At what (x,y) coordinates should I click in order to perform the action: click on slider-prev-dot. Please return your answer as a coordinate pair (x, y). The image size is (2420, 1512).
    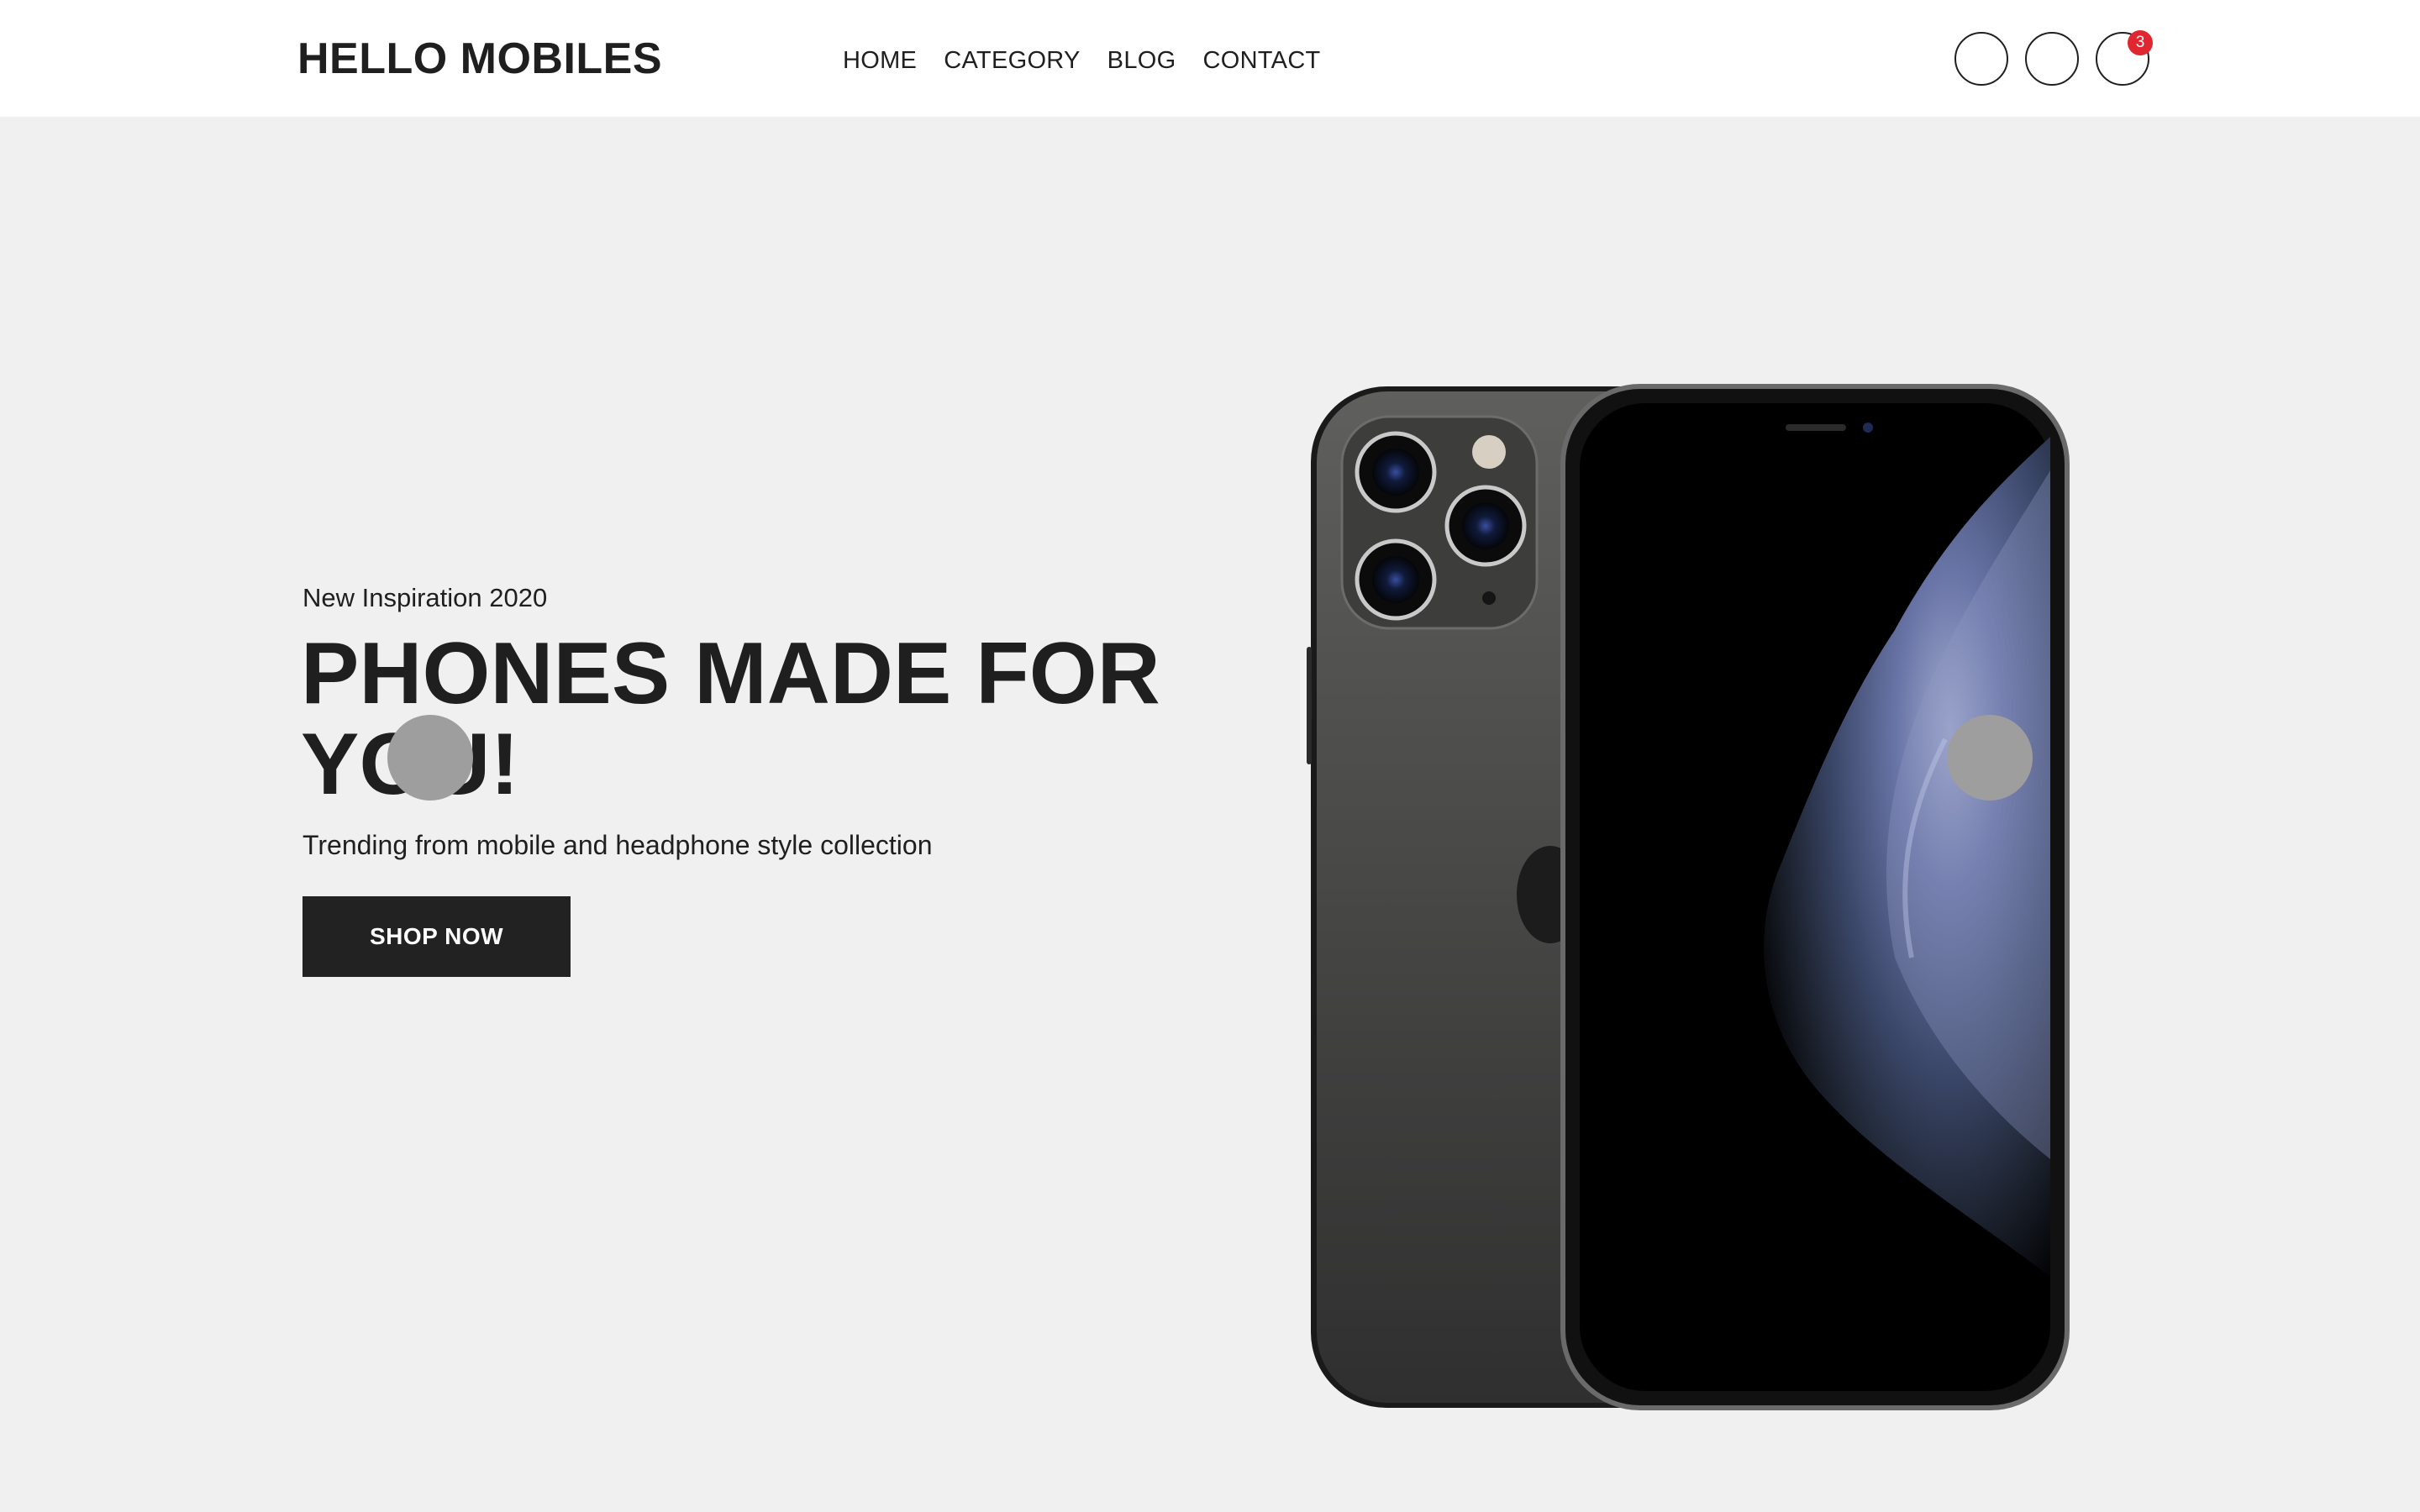
    Looking at the image, I should click on (430, 758).